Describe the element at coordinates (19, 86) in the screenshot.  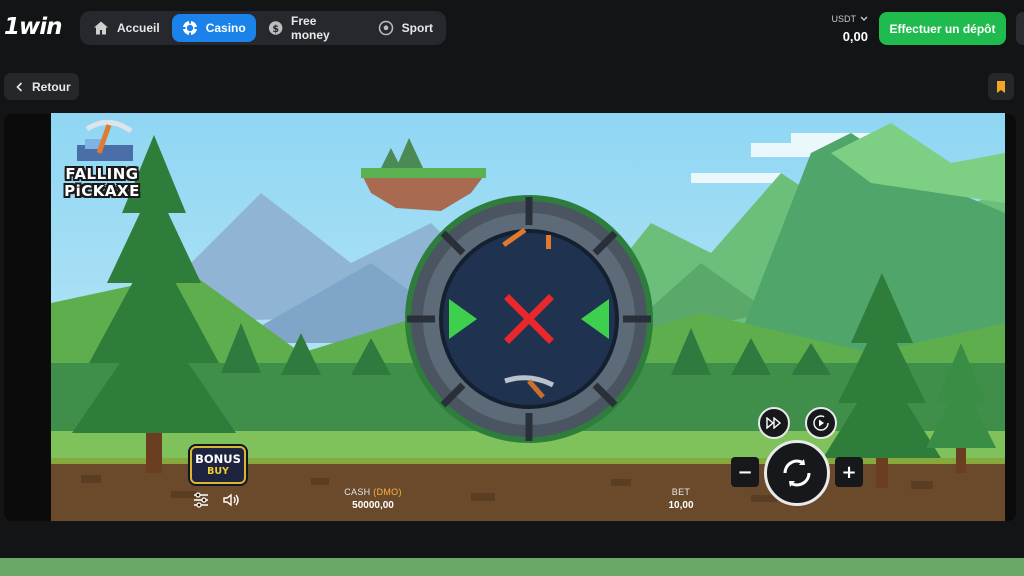
I see `chevron-left-icon` at that location.